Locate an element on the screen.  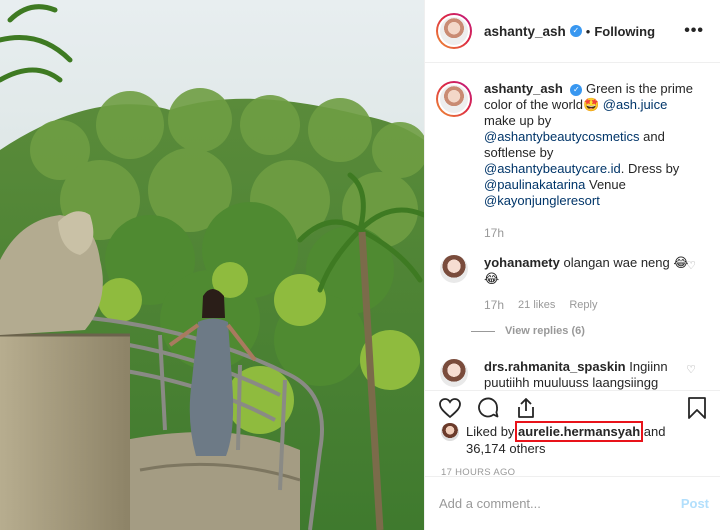
comment-username: yohanamety is located at coordinates (522, 262).